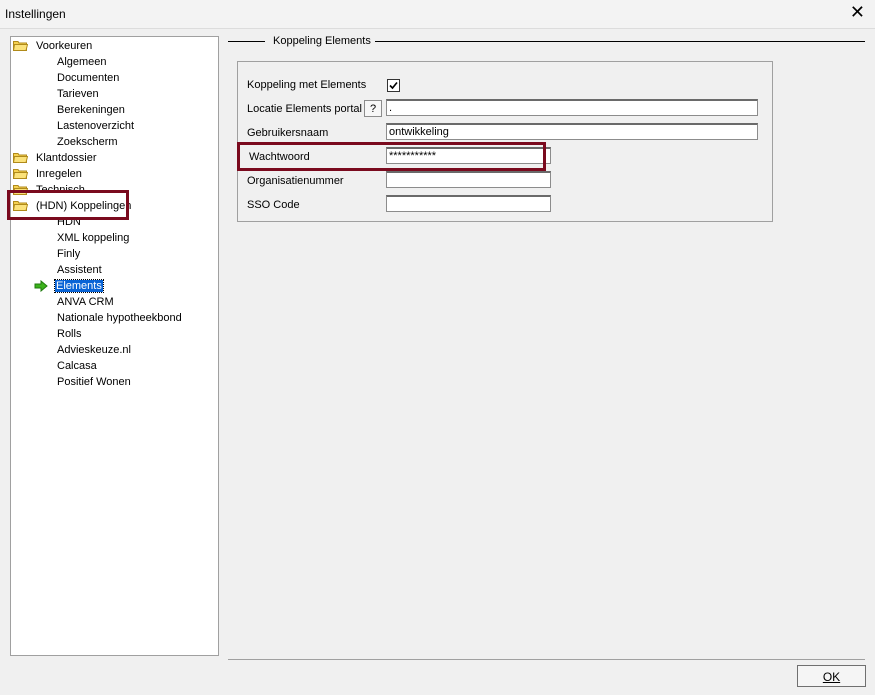  What do you see at coordinates (41, 286) in the screenshot?
I see `arrow-right-icon` at bounding box center [41, 286].